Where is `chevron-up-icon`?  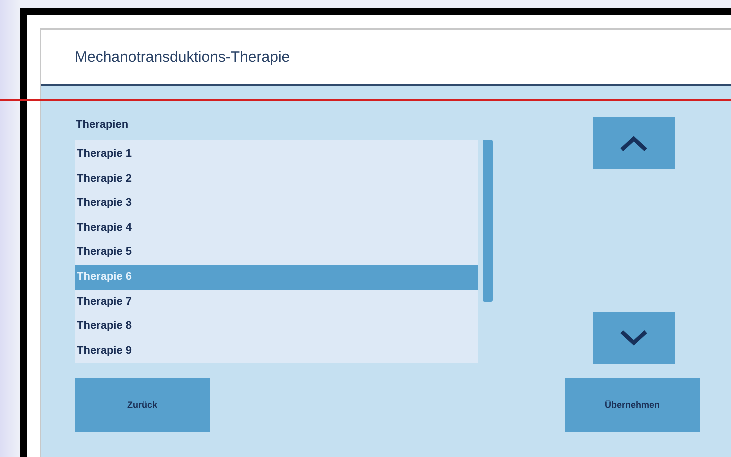
chevron-up-icon is located at coordinates (634, 143).